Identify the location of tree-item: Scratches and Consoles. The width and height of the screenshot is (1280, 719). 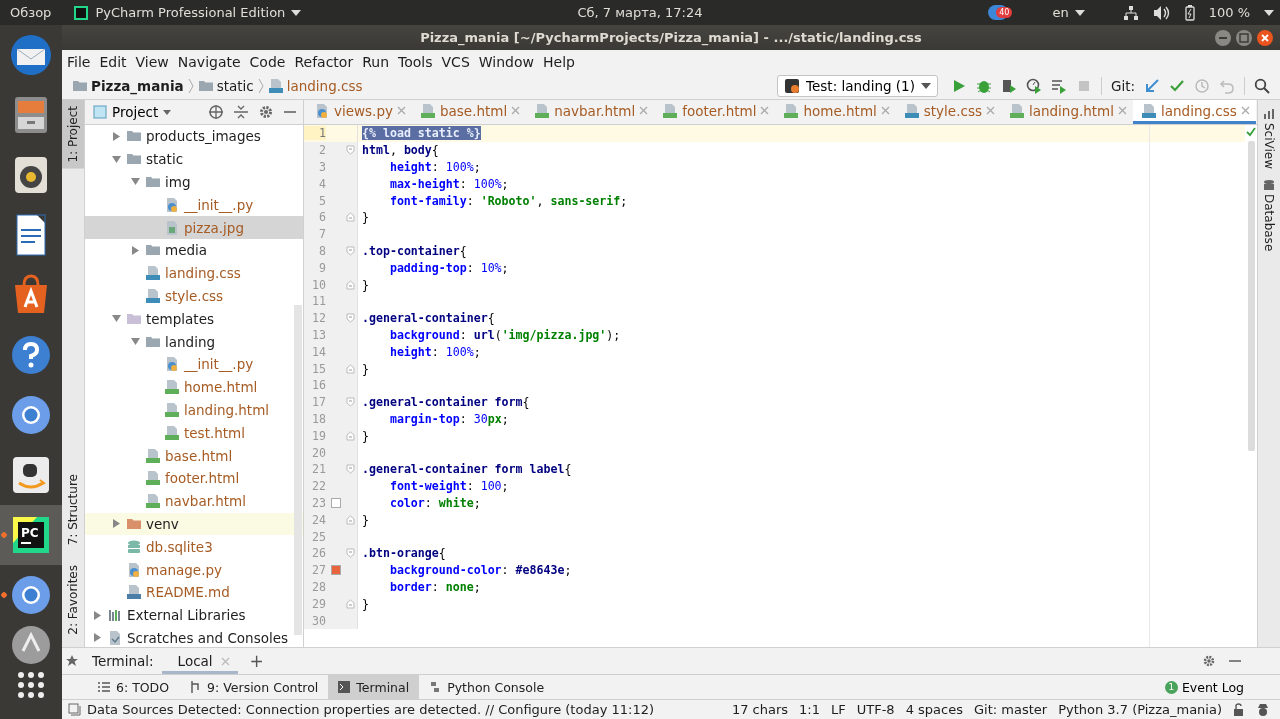
(194, 636).